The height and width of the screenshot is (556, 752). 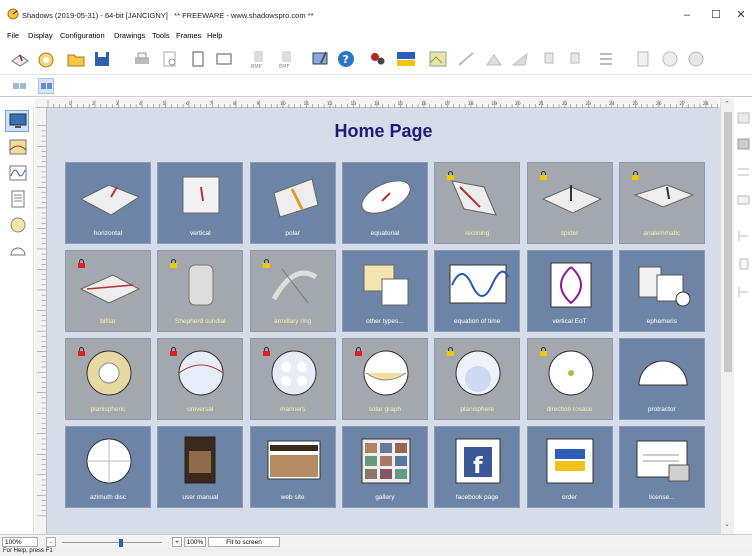 What do you see at coordinates (661, 291) in the screenshot?
I see `tile-ephemeris: ephemeris` at bounding box center [661, 291].